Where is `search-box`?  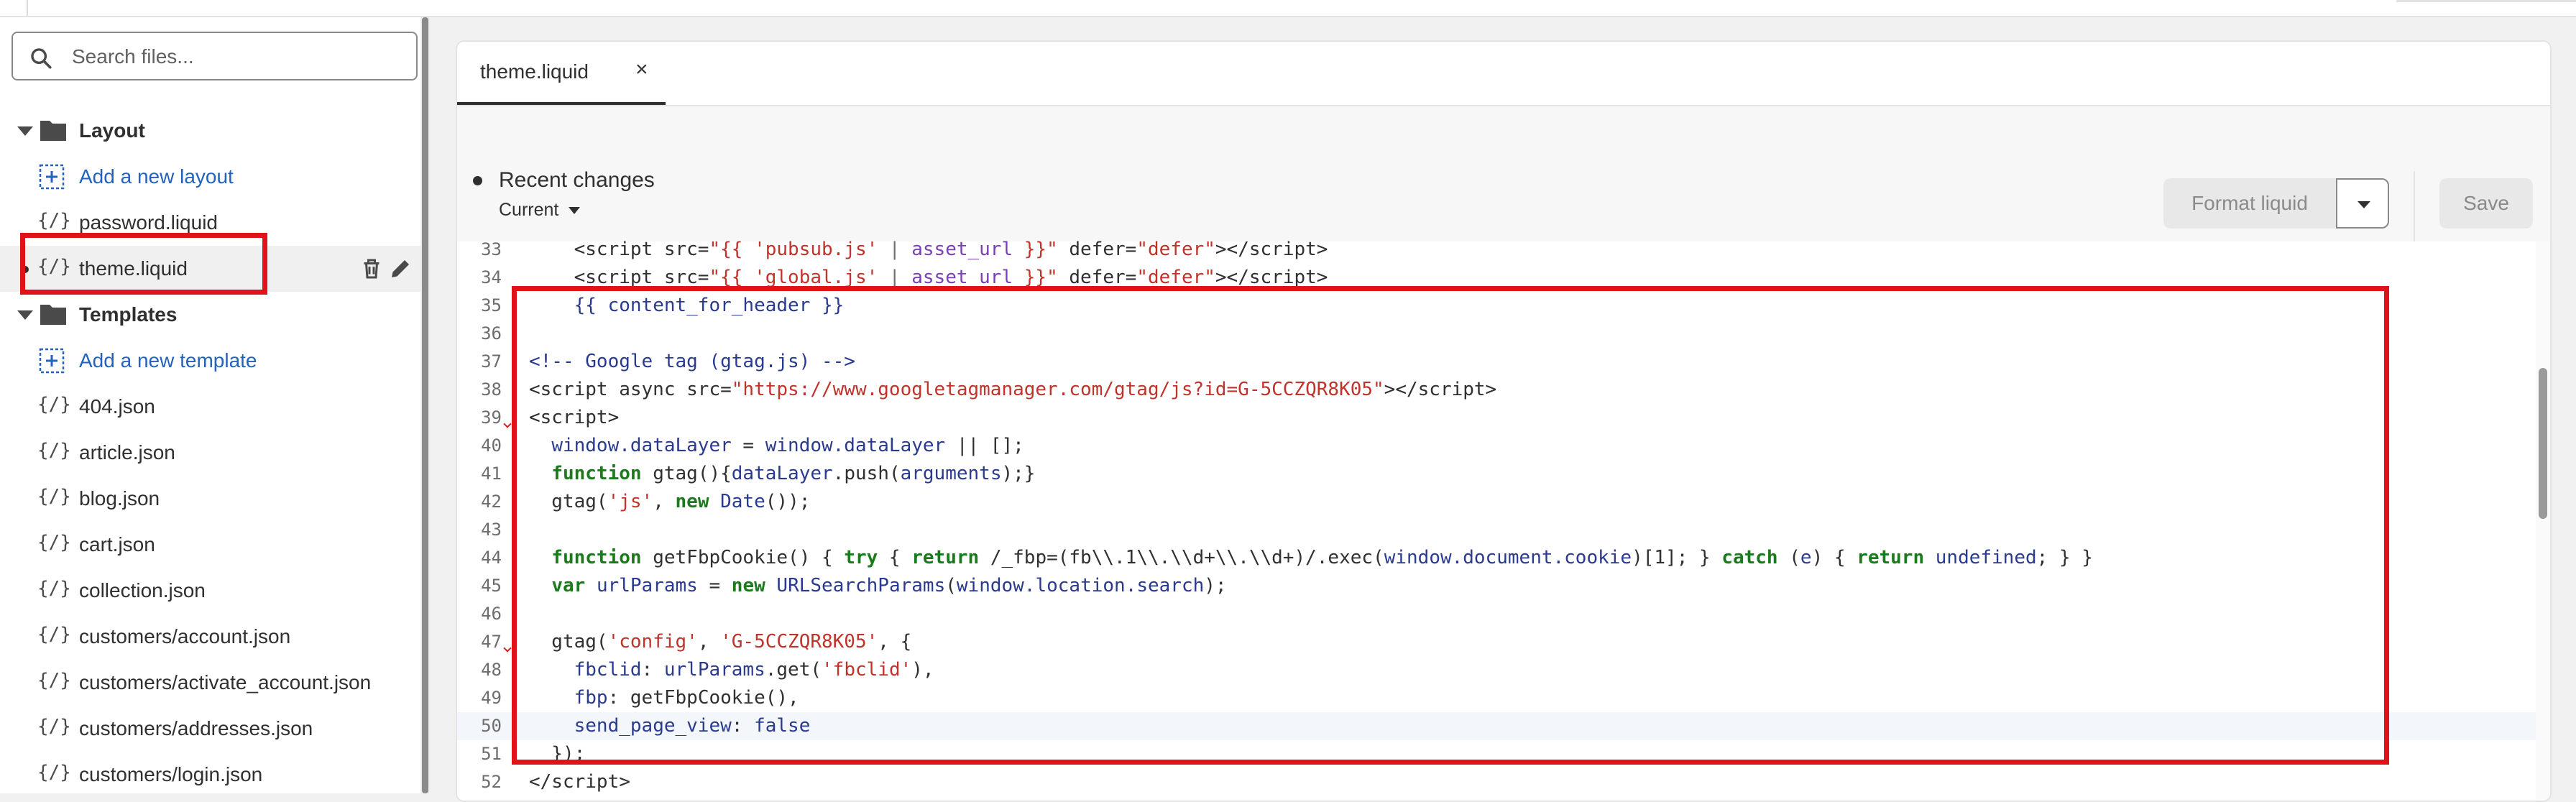
search-box is located at coordinates (215, 56).